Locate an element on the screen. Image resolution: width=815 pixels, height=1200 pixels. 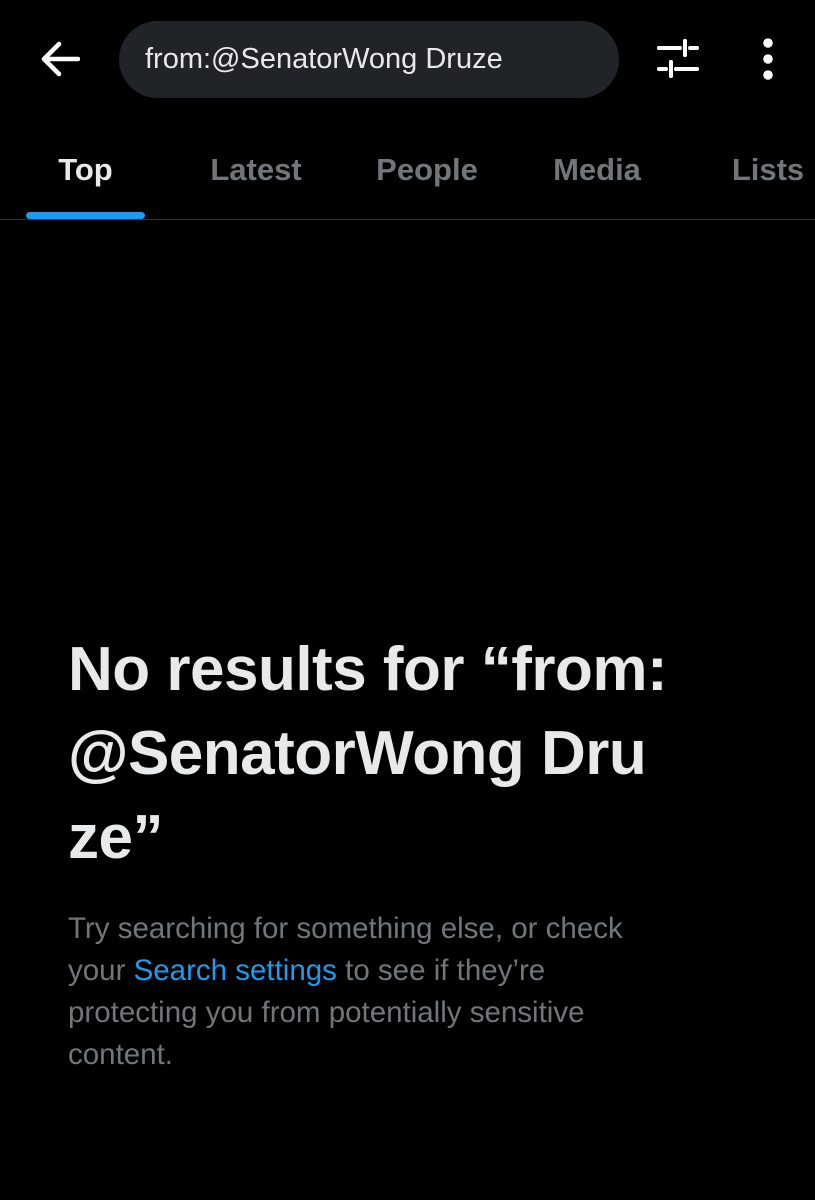
tab-label: Media is located at coordinates (597, 169).